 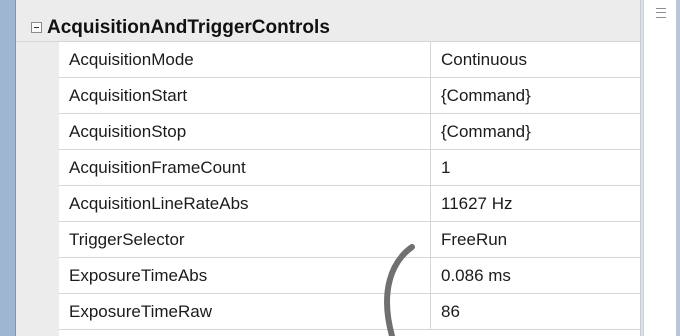 What do you see at coordinates (131, 59) in the screenshot?
I see `property-name: AcquisitionMode` at bounding box center [131, 59].